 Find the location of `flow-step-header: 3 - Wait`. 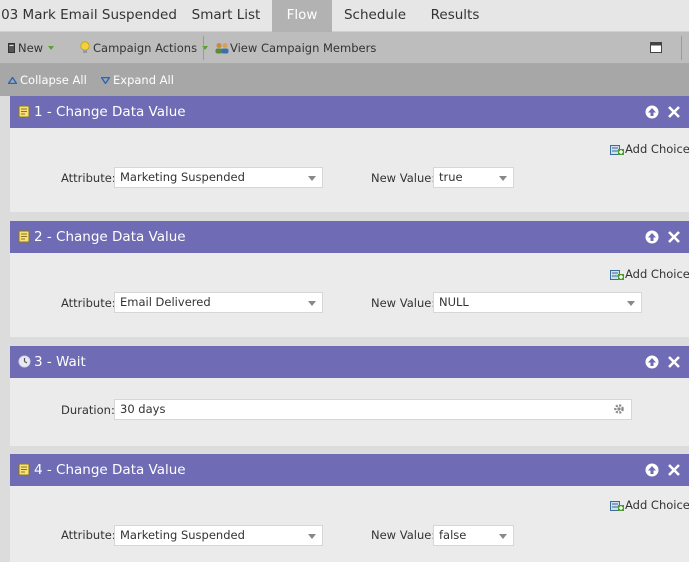

flow-step-header: 3 - Wait is located at coordinates (349, 362).